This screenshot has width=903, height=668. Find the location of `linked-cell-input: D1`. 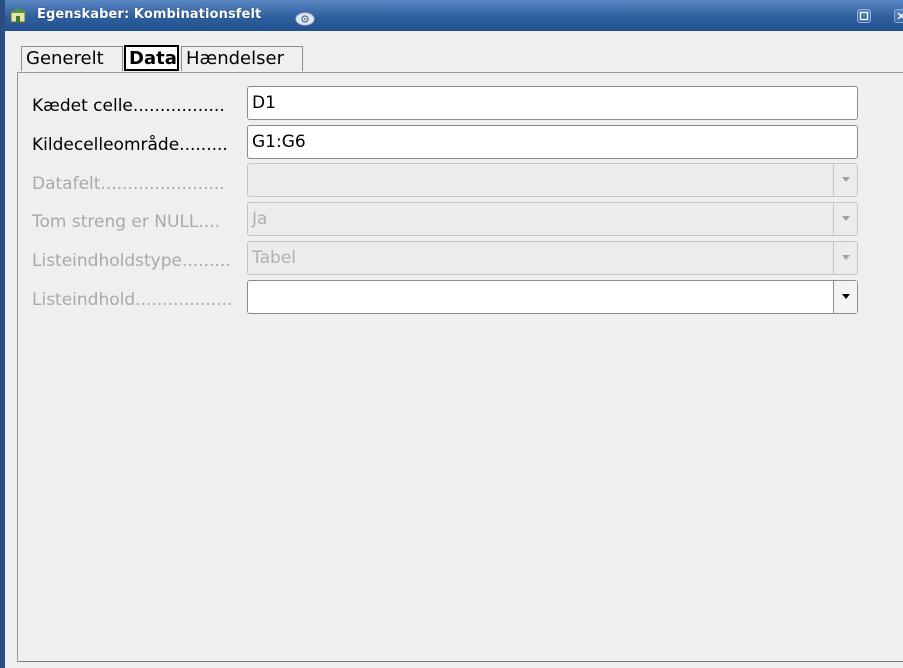

linked-cell-input: D1 is located at coordinates (552, 103).